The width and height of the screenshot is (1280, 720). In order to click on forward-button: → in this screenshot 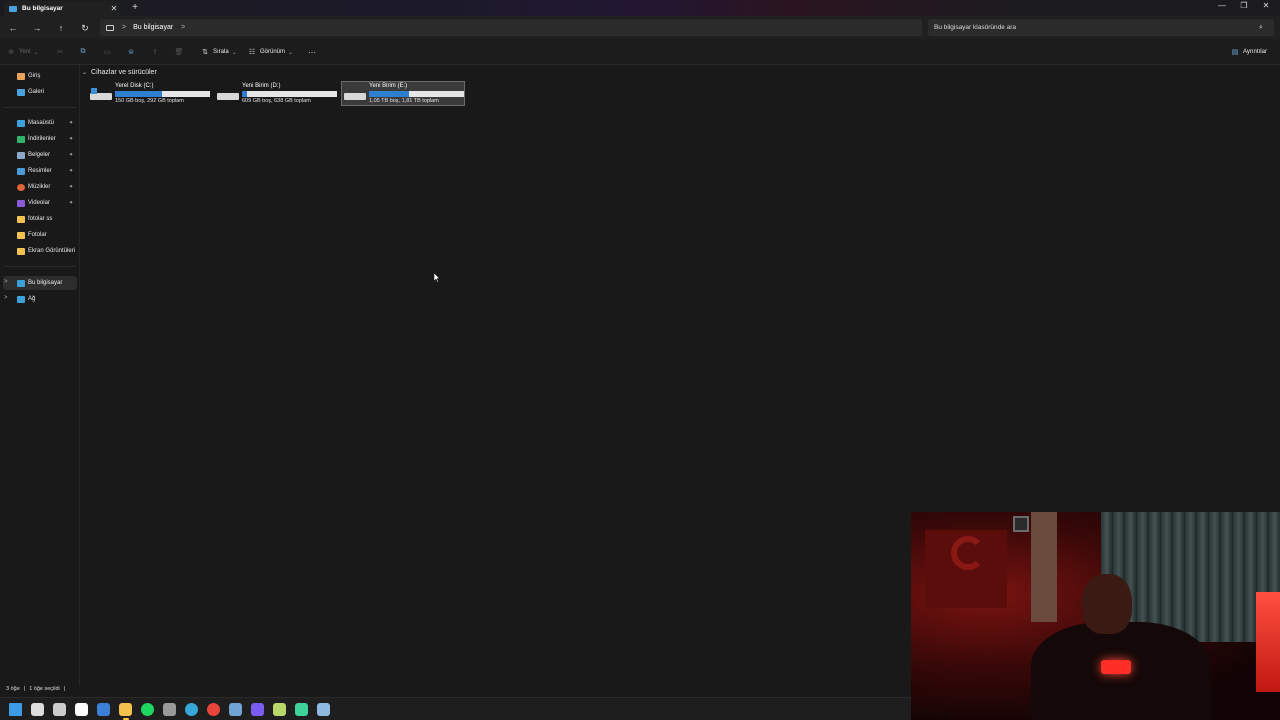, I will do `click(37, 28)`.